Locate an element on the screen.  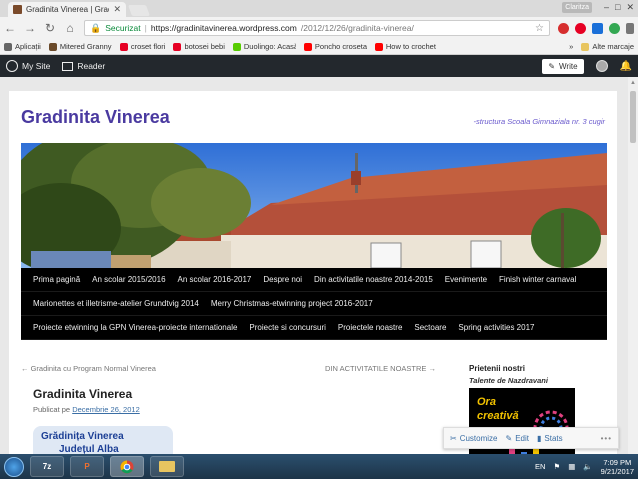
tab-title: Gradinita Vinerea | Grad is located at coordinates (68, 9).